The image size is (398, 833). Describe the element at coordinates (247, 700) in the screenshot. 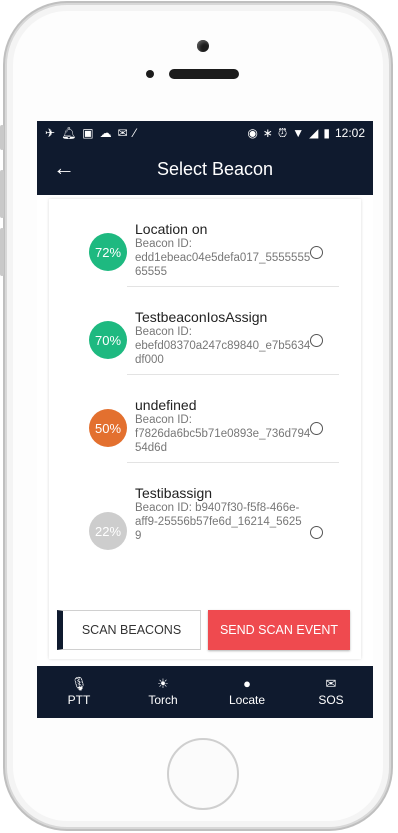

I see `nav-label: Locate` at that location.